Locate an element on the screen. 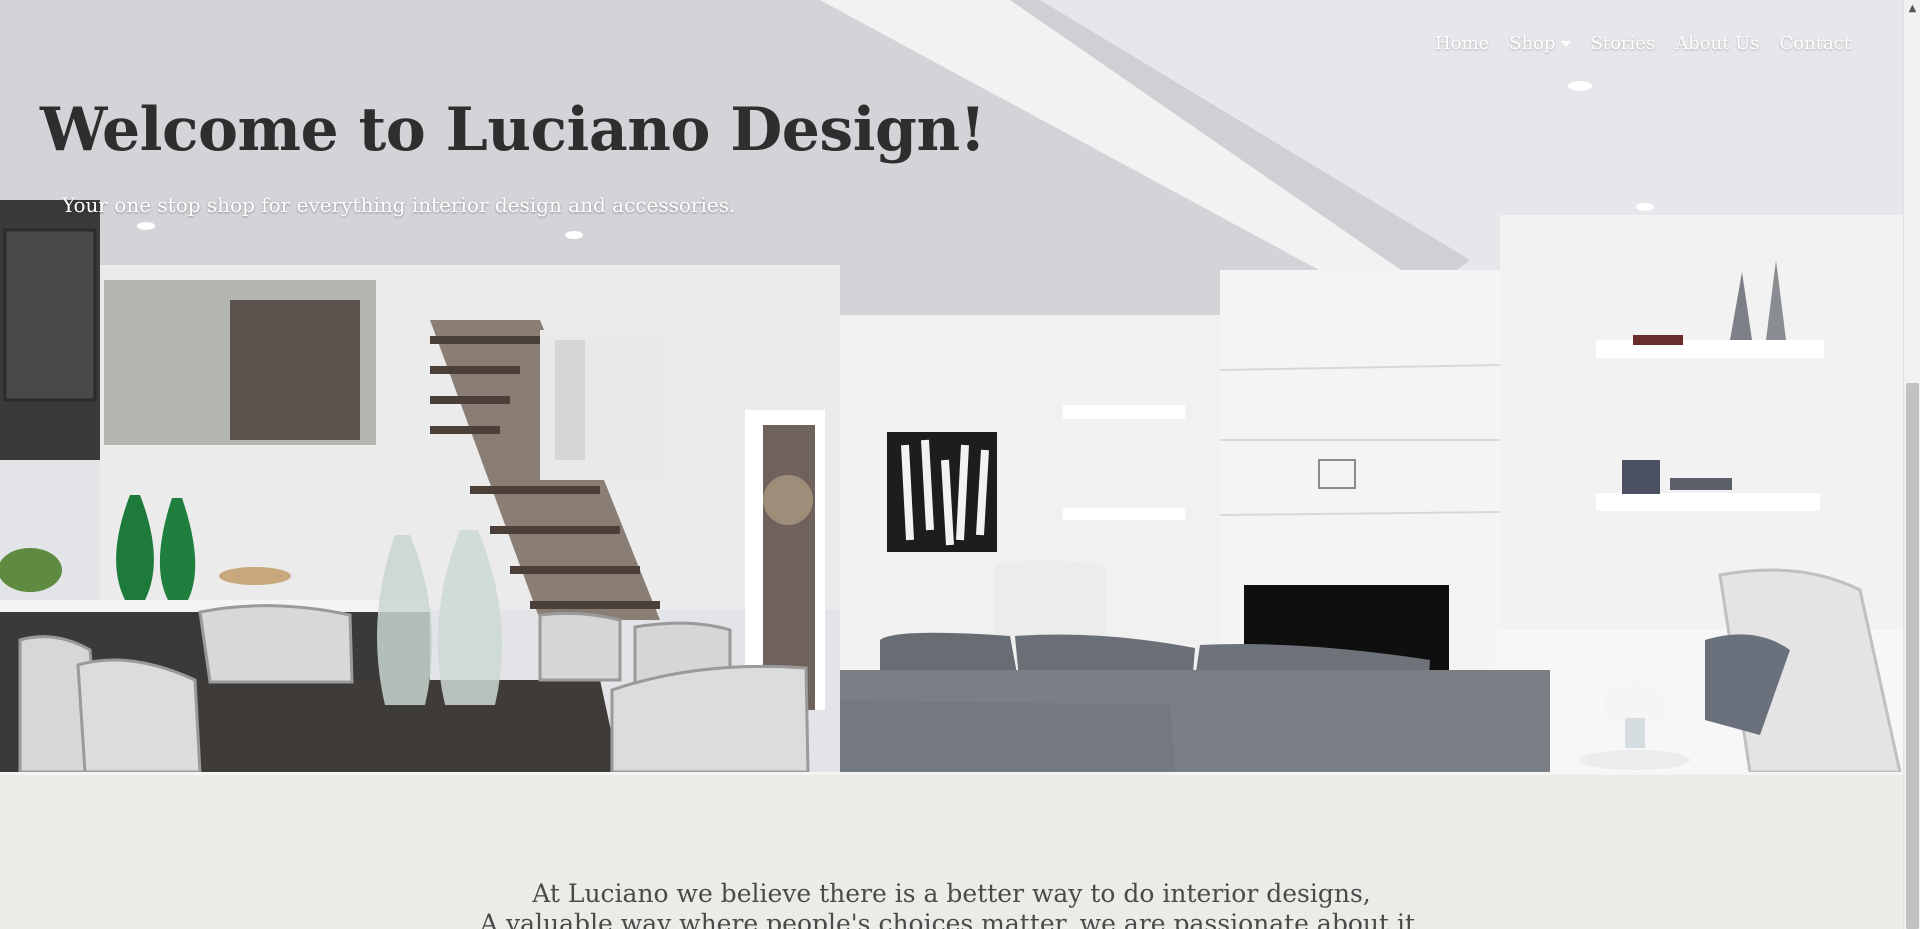 This screenshot has width=1920, height=929. nav-item-home: Home is located at coordinates (1462, 43).